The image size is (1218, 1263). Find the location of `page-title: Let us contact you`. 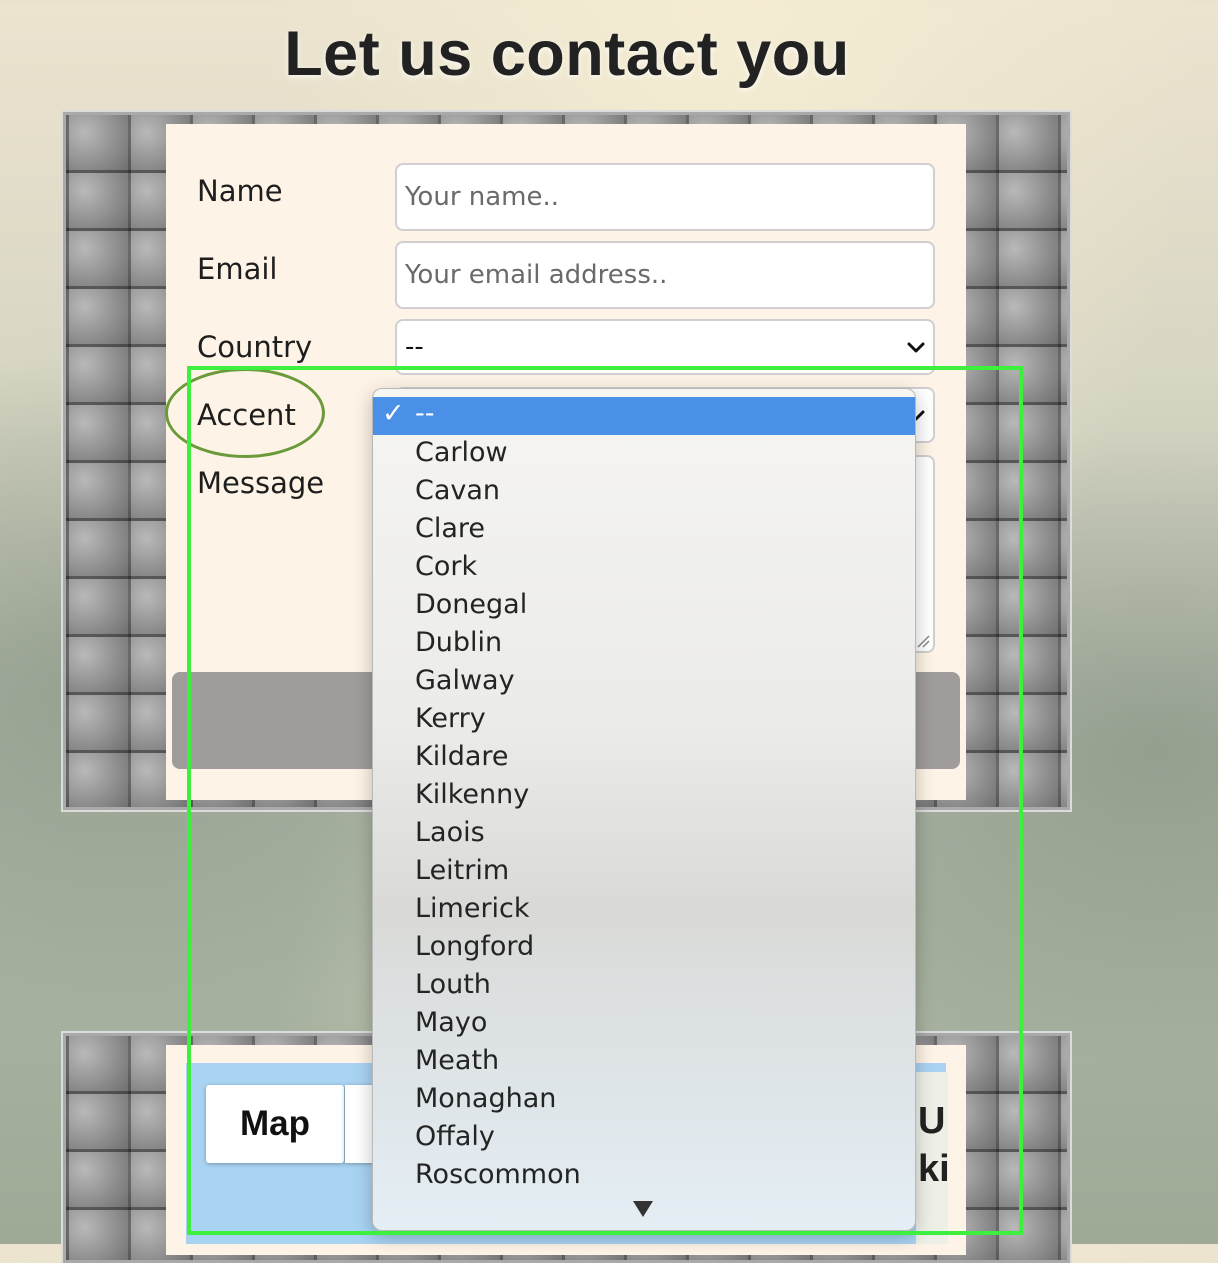

page-title: Let us contact you is located at coordinates (567, 54).